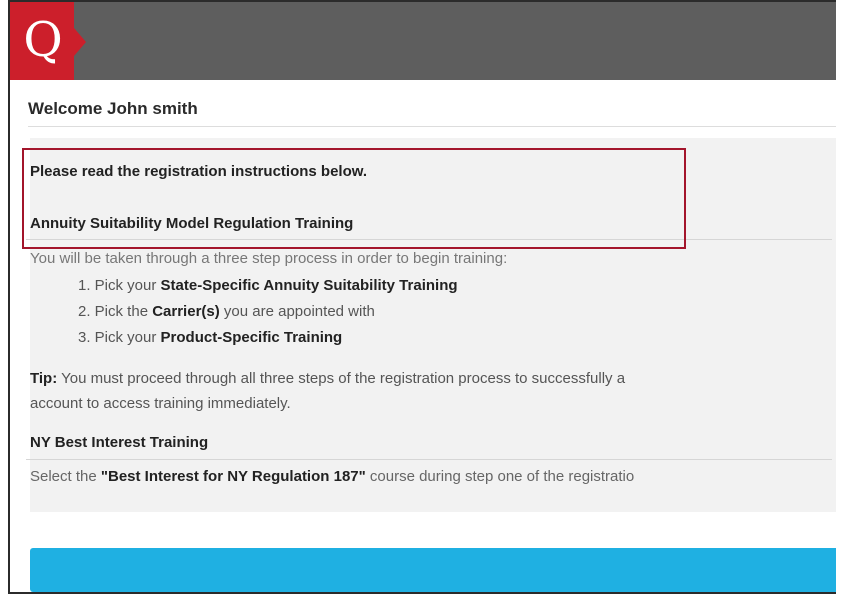  What do you see at coordinates (160, 403) in the screenshot?
I see `tip-text-continued: account to access training immediately.` at bounding box center [160, 403].